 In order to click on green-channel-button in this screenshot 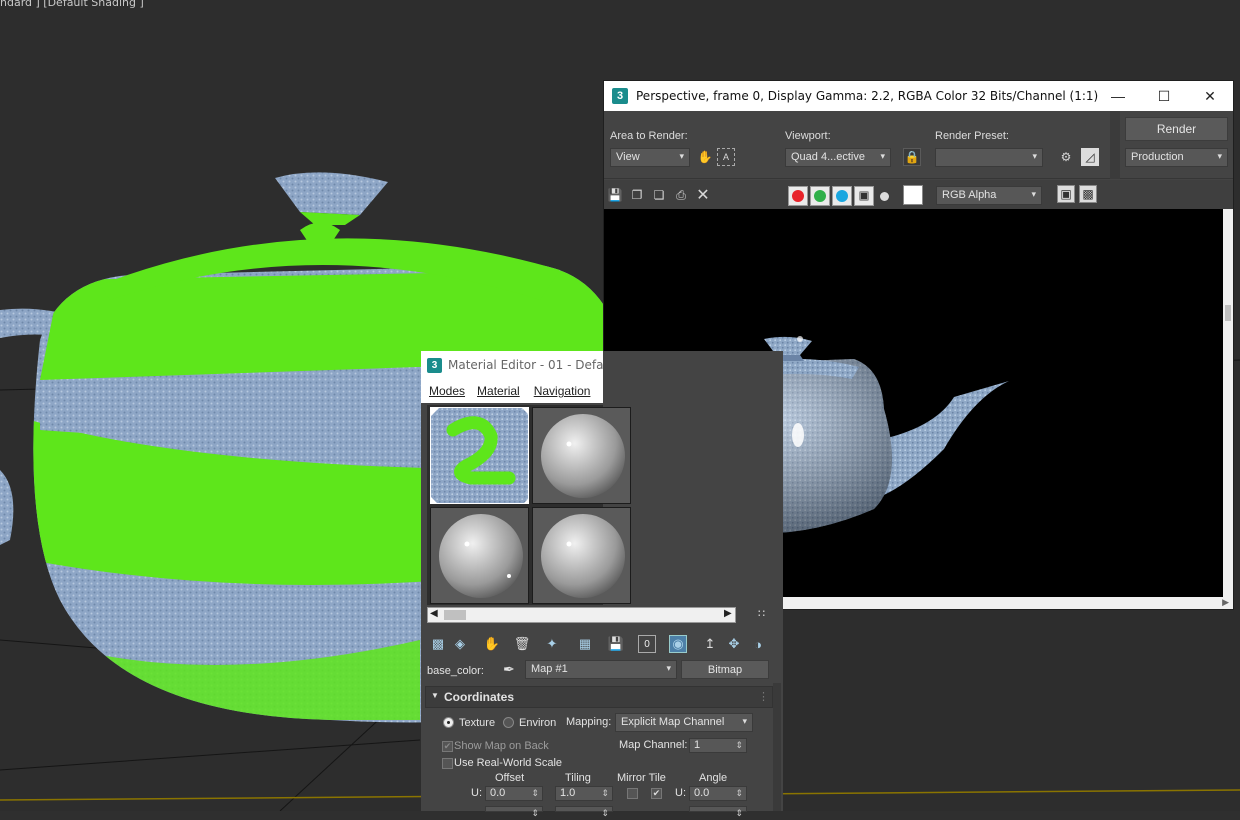, I will do `click(820, 196)`.